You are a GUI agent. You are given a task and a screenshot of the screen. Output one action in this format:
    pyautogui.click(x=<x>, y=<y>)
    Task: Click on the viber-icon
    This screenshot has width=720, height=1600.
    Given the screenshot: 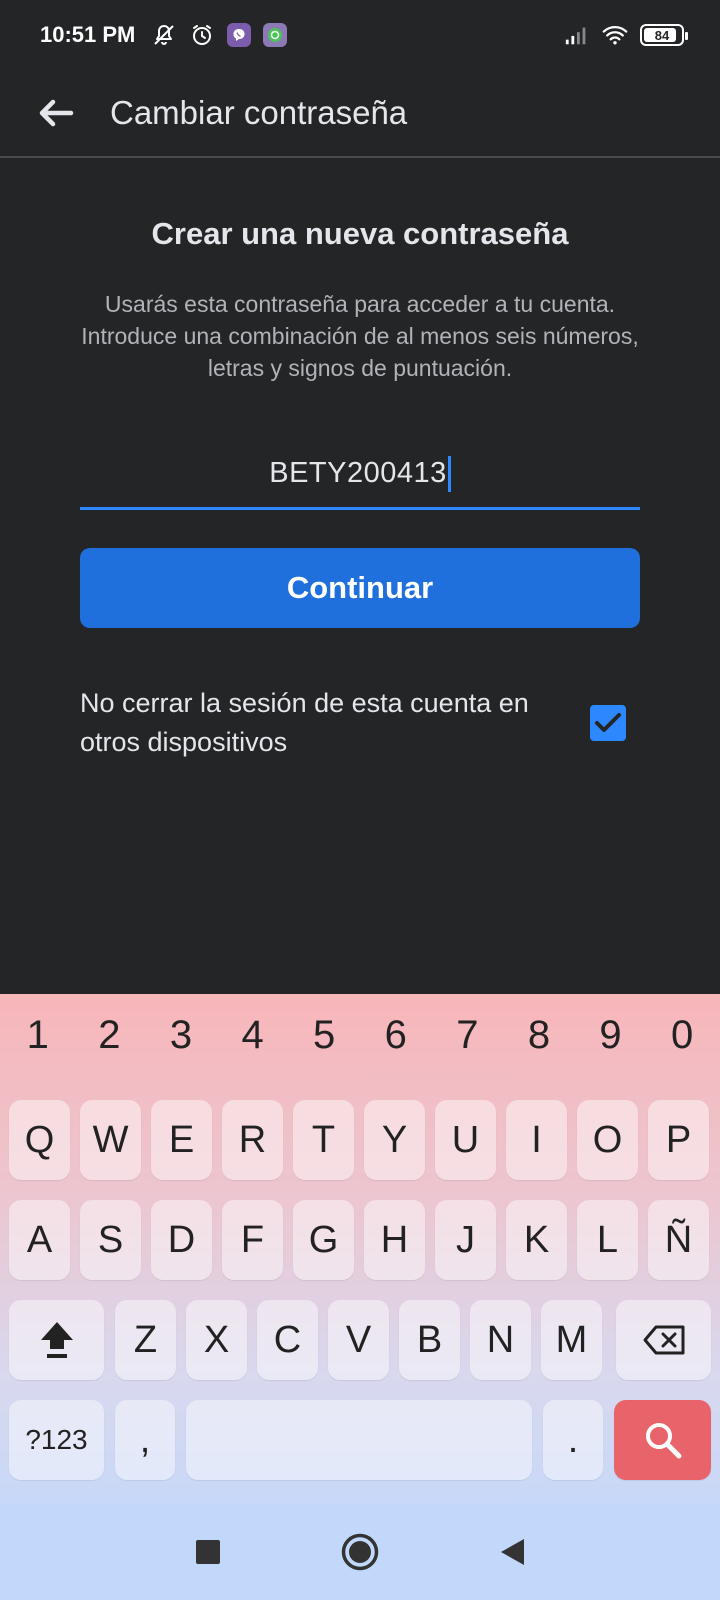 What is the action you would take?
    pyautogui.click(x=239, y=35)
    